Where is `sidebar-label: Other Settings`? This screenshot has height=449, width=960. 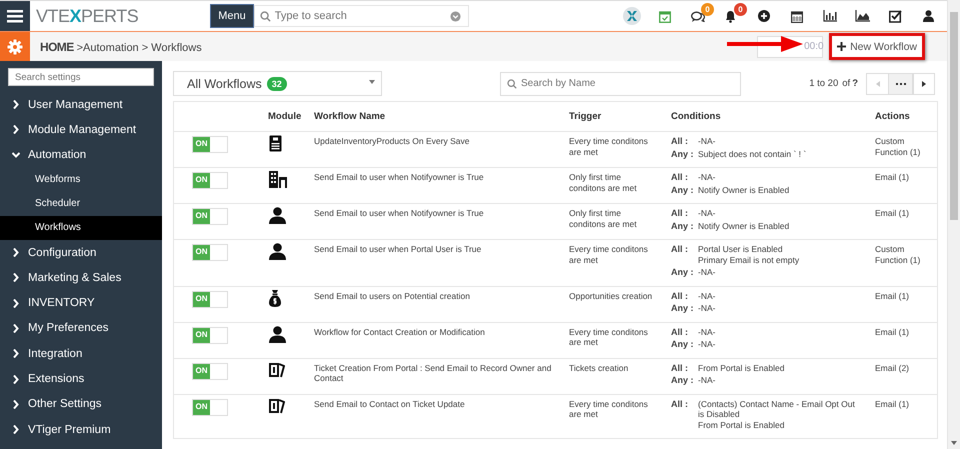
sidebar-label: Other Settings is located at coordinates (65, 404).